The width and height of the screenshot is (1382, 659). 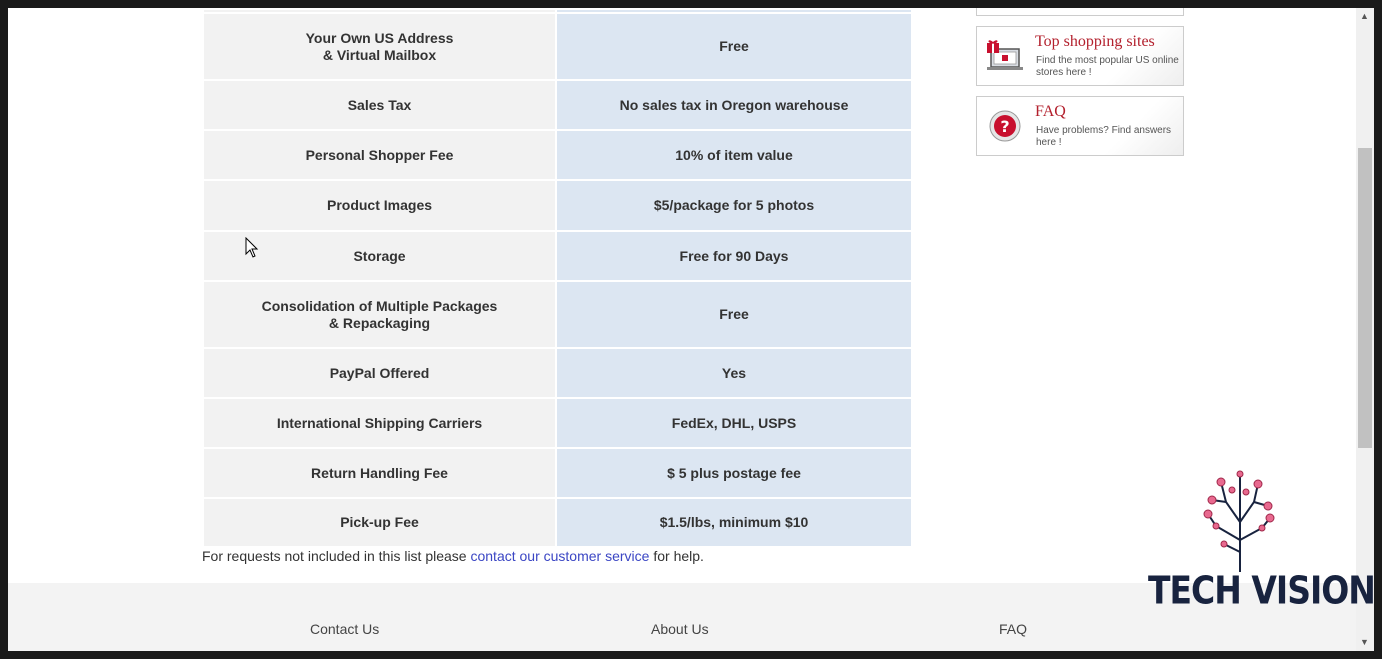 I want to click on table-row: Personal Shopper Fee 10% of item value, so click(x=557, y=155).